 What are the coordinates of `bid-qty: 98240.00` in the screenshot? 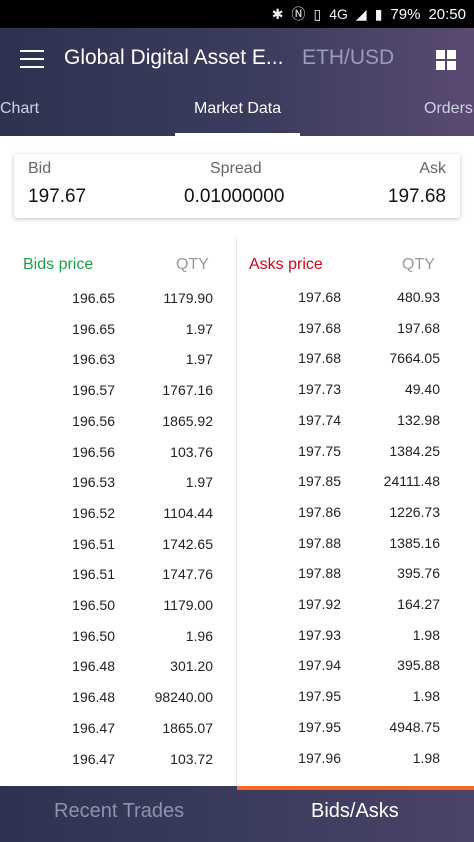 It's located at (183, 697).